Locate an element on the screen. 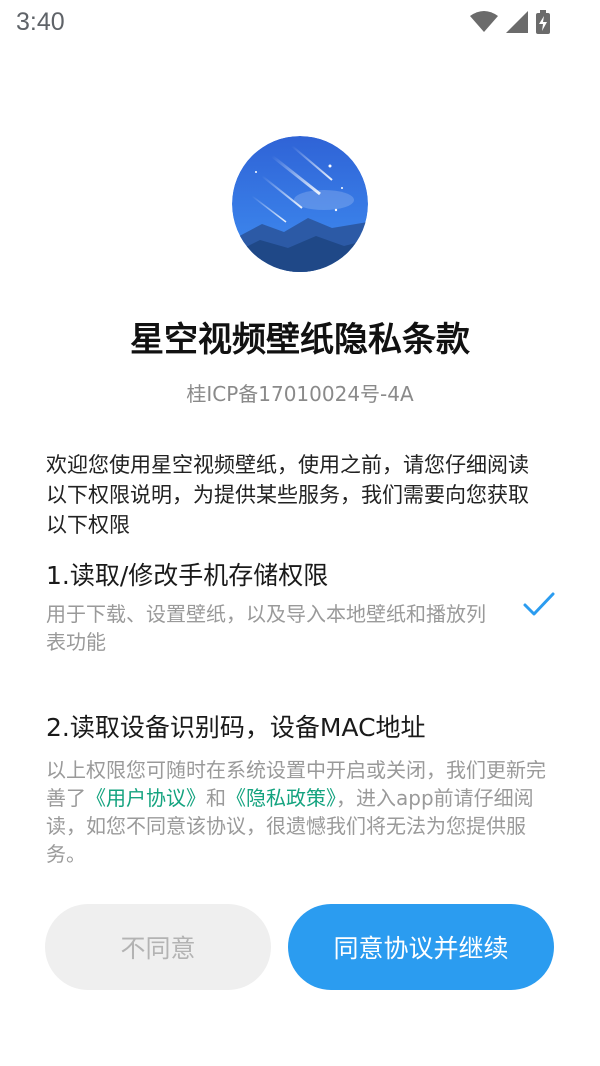 Image resolution: width=600 pixels, height=1066 pixels. status-icons is located at coordinates (510, 22).